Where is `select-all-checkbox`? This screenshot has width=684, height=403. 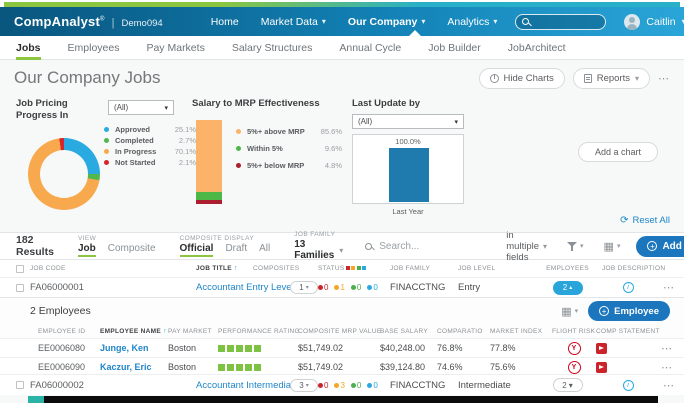
select-all-checkbox is located at coordinates (20, 268).